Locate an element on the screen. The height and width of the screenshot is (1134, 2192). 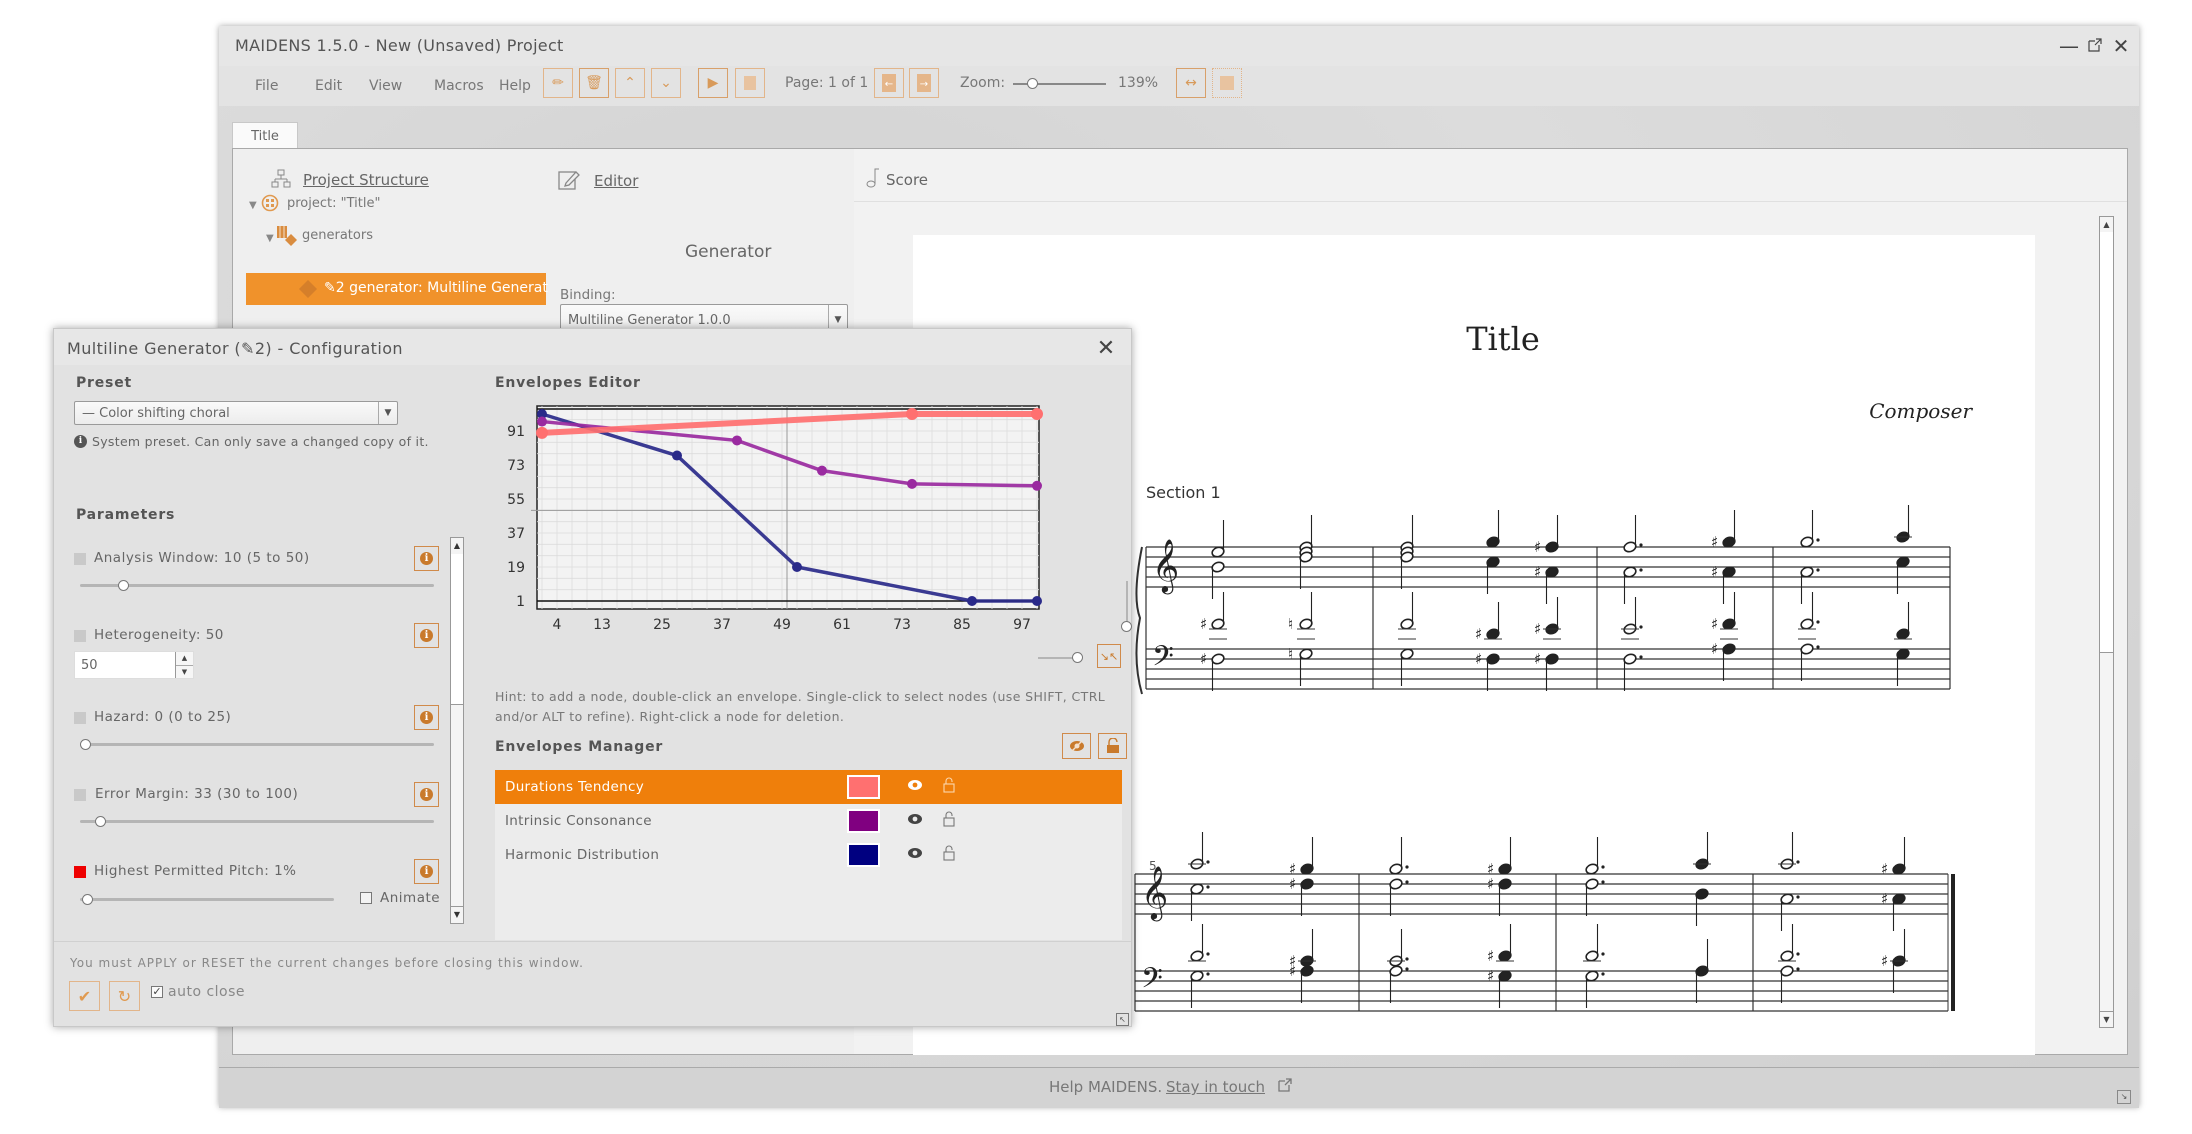
y-tick-label: 91 is located at coordinates (516, 432).